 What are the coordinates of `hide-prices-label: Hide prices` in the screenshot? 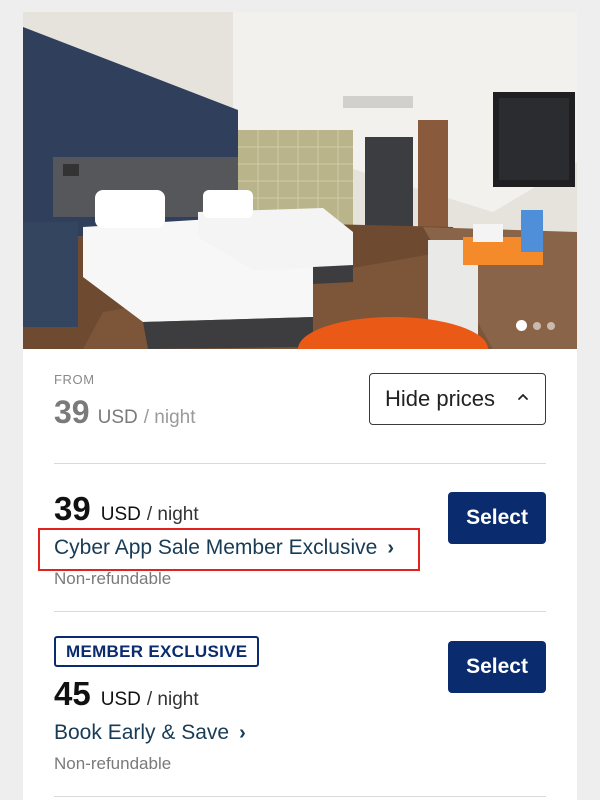 It's located at (440, 398).